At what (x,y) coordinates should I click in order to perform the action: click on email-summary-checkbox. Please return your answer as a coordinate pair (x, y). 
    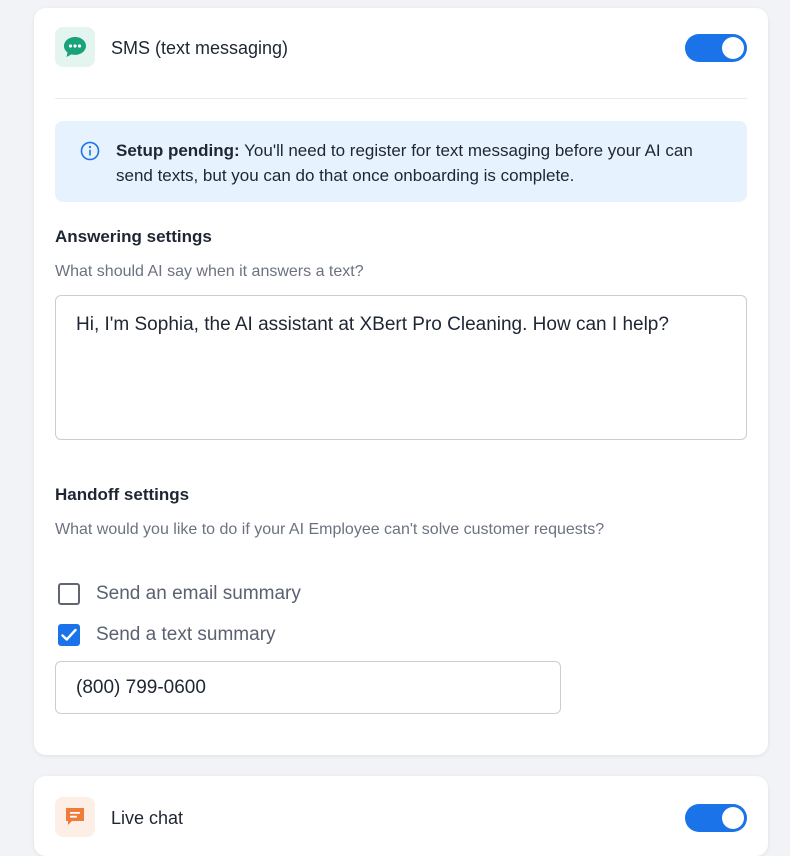
    Looking at the image, I should click on (69, 594).